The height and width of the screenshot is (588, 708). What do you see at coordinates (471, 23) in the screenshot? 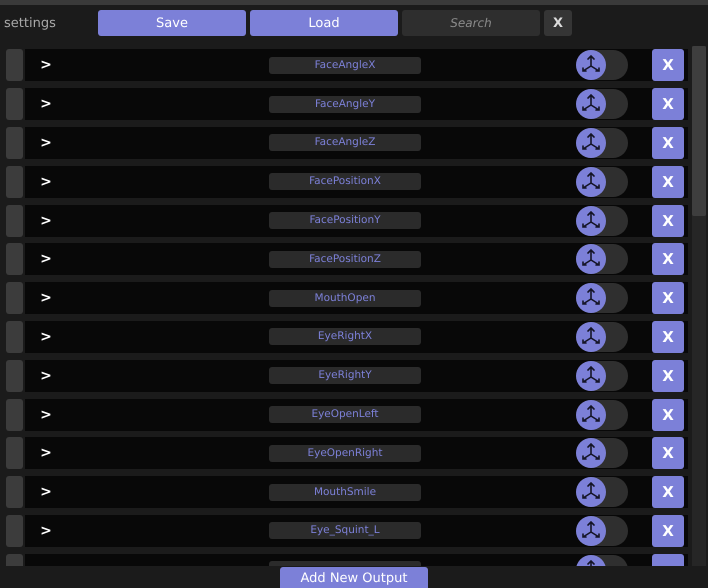
I see `search-field: Search` at bounding box center [471, 23].